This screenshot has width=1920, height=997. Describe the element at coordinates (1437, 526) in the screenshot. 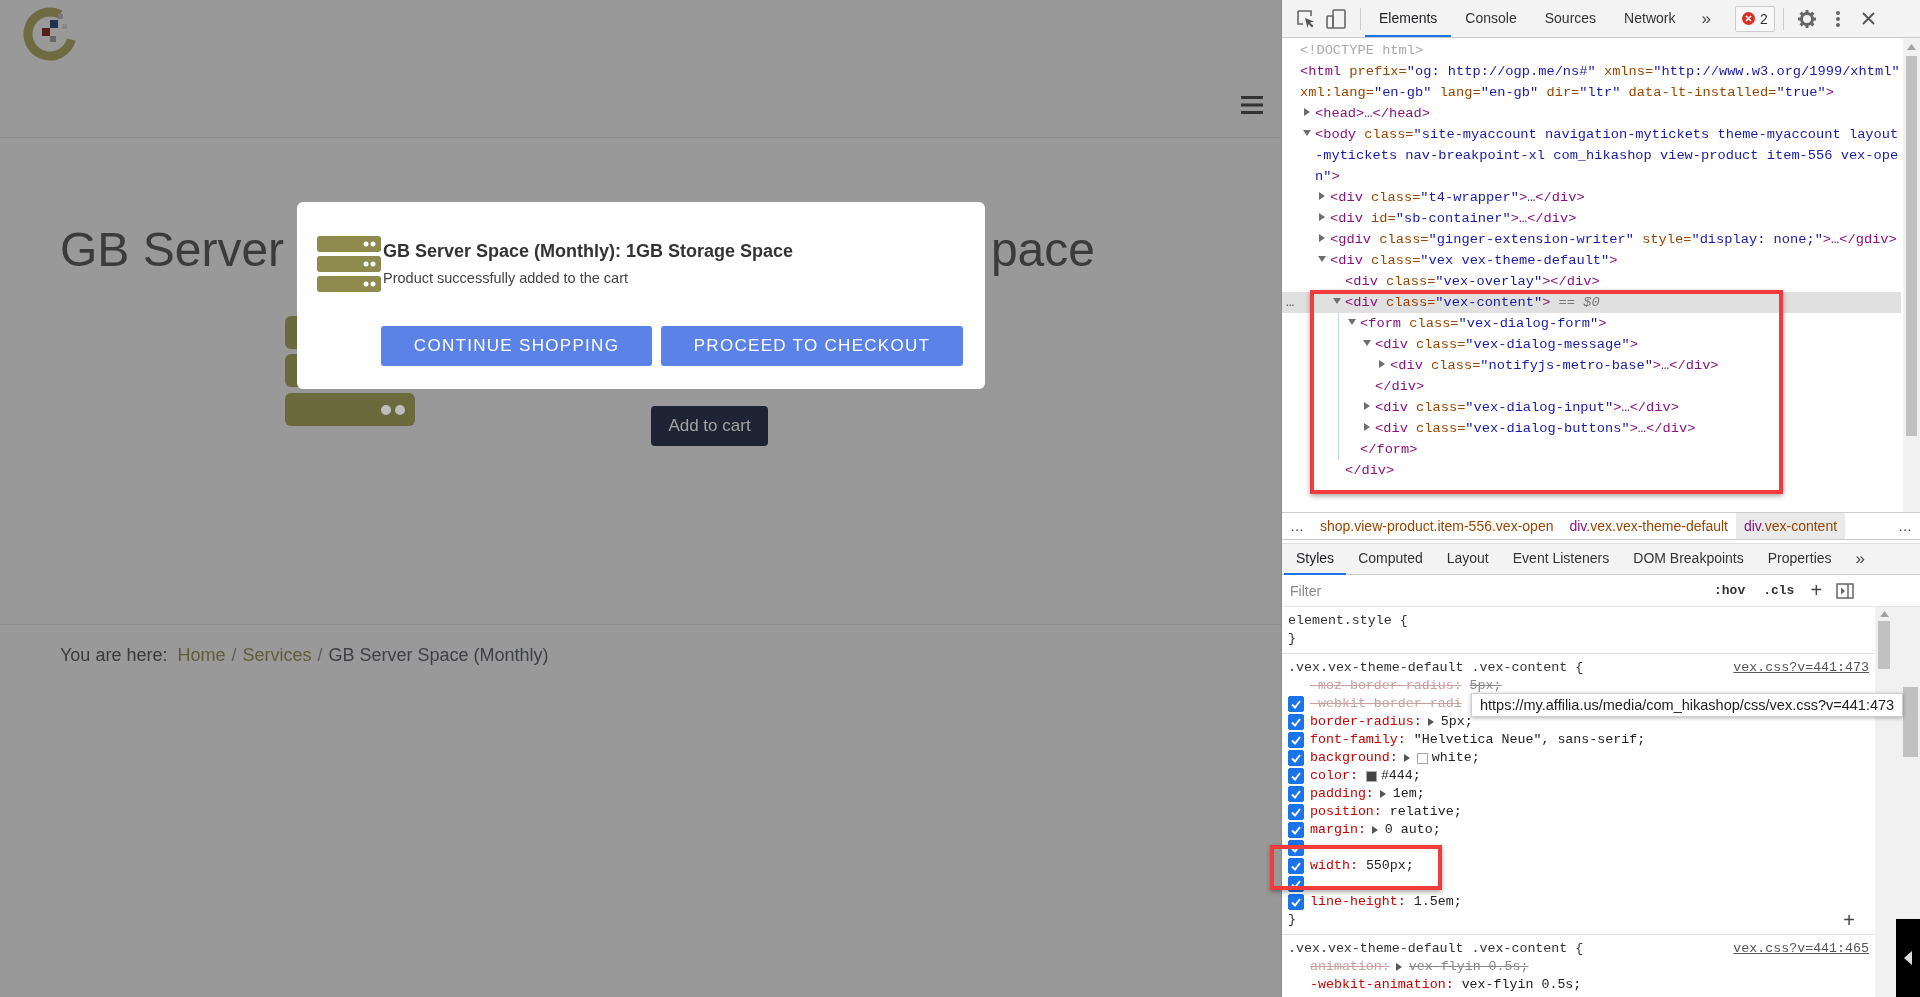

I see `node-breadcrumb: shop.view-product.item-556.vex-open` at that location.